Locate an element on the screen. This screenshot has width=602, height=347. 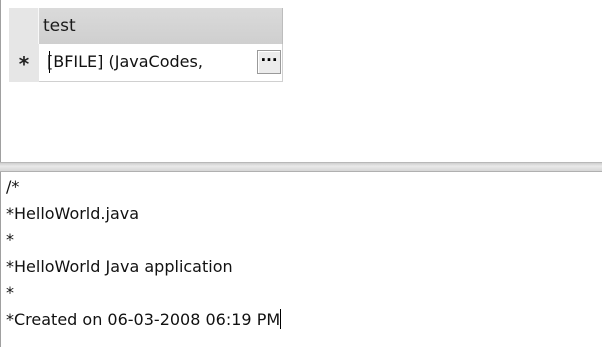
bfile-cell: [BFILE] (JavaCodes, ··· is located at coordinates (161, 63).